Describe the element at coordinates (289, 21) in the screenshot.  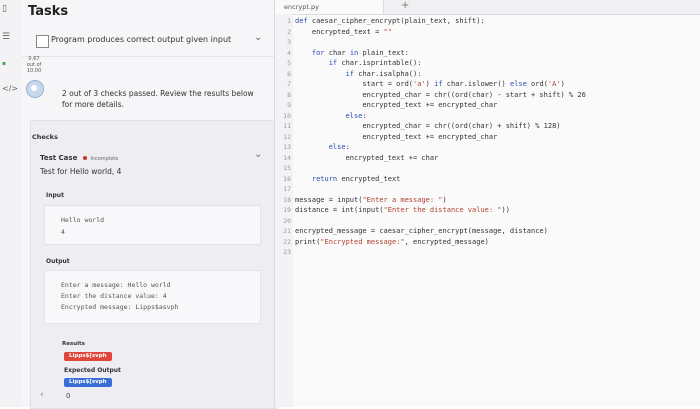
I see `line-number: 1` at that location.